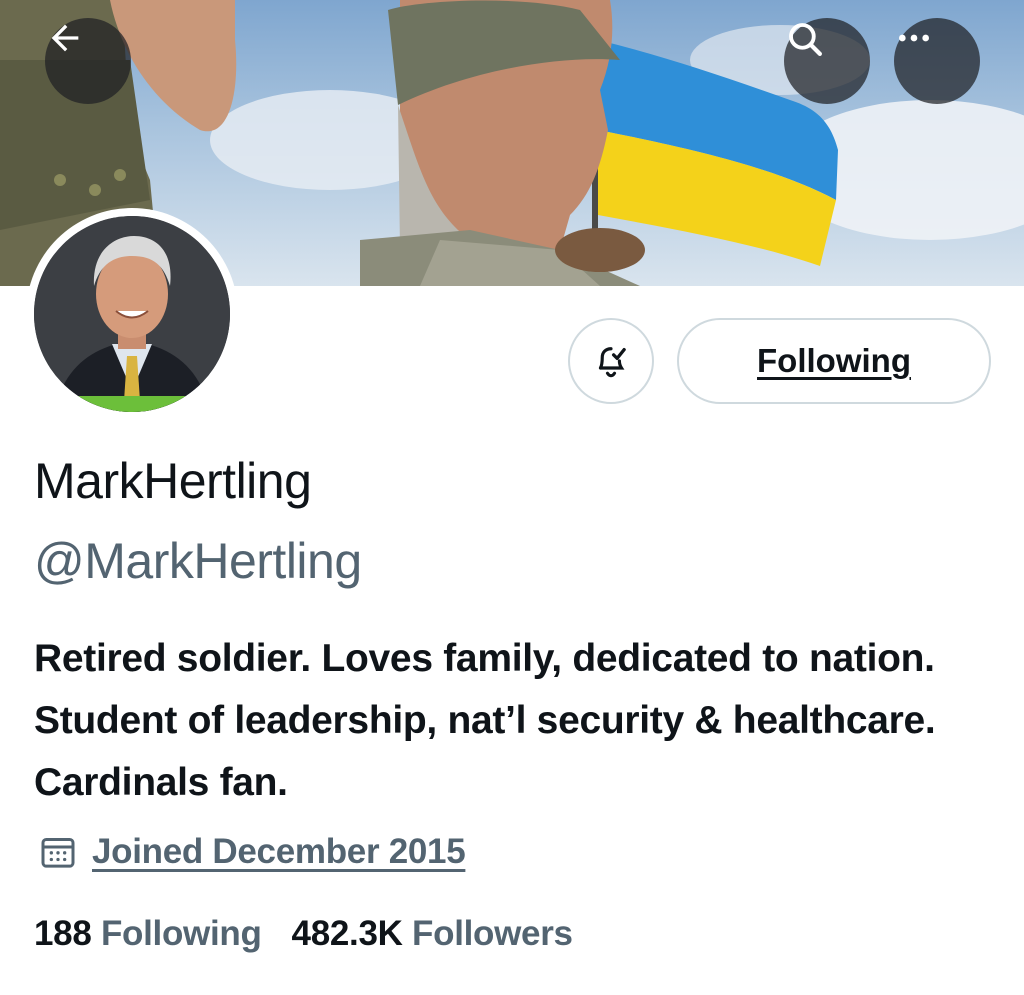 The image size is (1024, 995). Describe the element at coordinates (65, 38) in the screenshot. I see `arrow-left-icon` at that location.